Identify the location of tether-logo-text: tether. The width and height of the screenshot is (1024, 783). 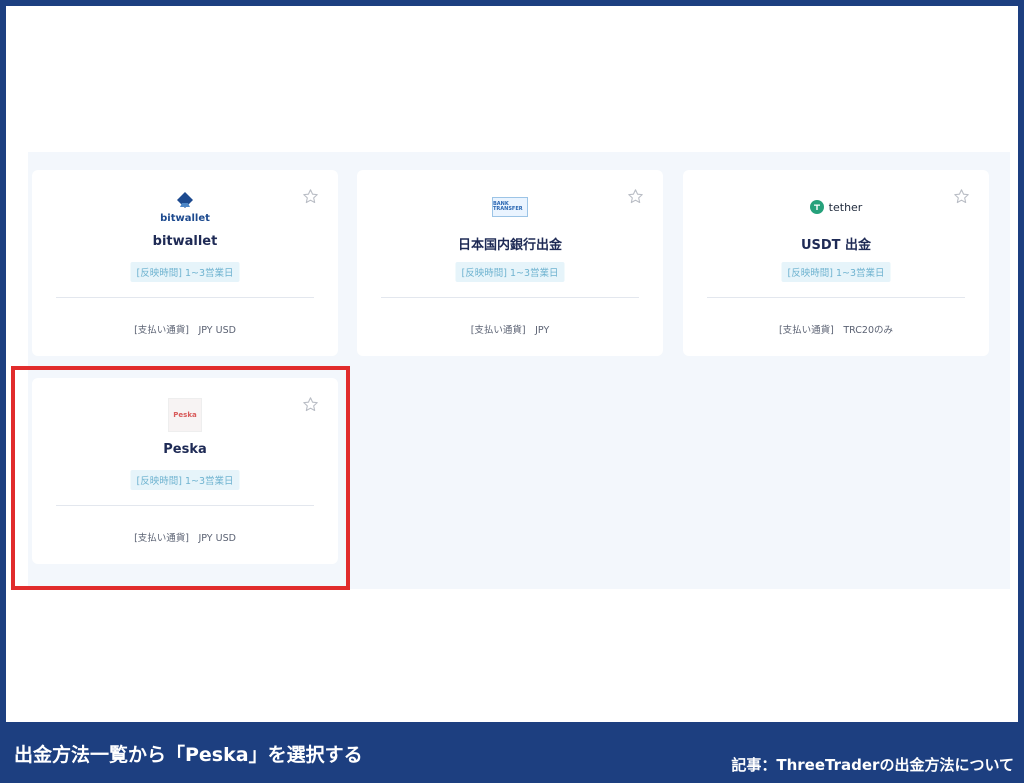
(845, 207).